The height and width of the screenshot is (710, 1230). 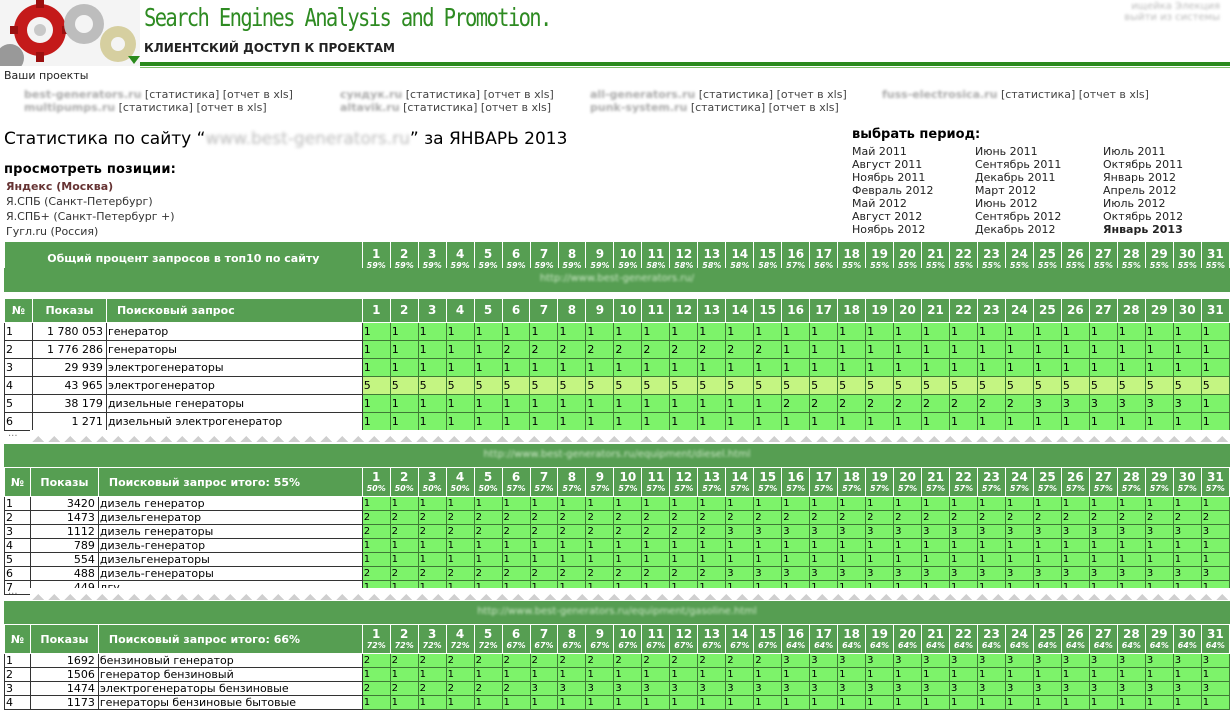 What do you see at coordinates (90, 216) in the screenshot?
I see `engine-link: Я.СПБ+ (Санкт-Петербург +)` at bounding box center [90, 216].